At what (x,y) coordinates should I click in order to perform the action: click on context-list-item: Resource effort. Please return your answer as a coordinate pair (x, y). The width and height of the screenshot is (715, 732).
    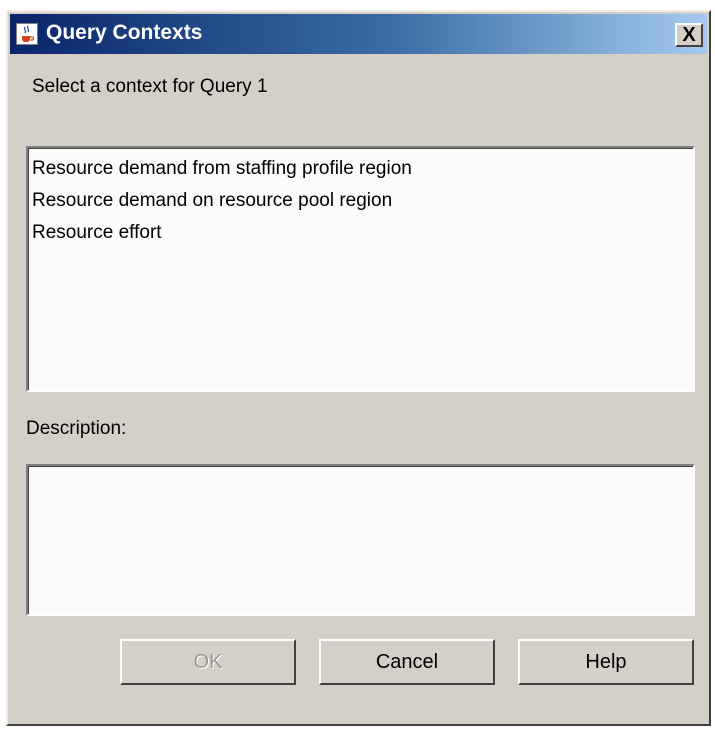
    Looking at the image, I should click on (362, 233).